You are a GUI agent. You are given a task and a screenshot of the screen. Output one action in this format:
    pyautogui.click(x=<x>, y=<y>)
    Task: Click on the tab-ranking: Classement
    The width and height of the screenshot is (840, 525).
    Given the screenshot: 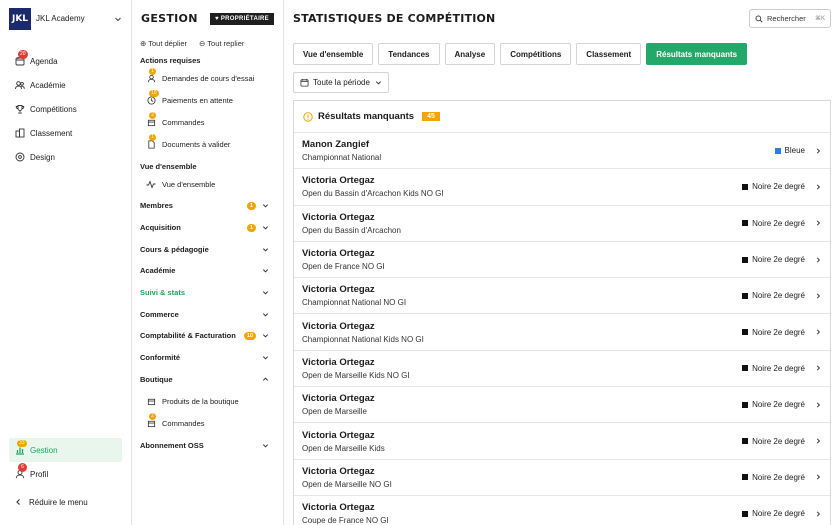 What is the action you would take?
    pyautogui.click(x=609, y=54)
    